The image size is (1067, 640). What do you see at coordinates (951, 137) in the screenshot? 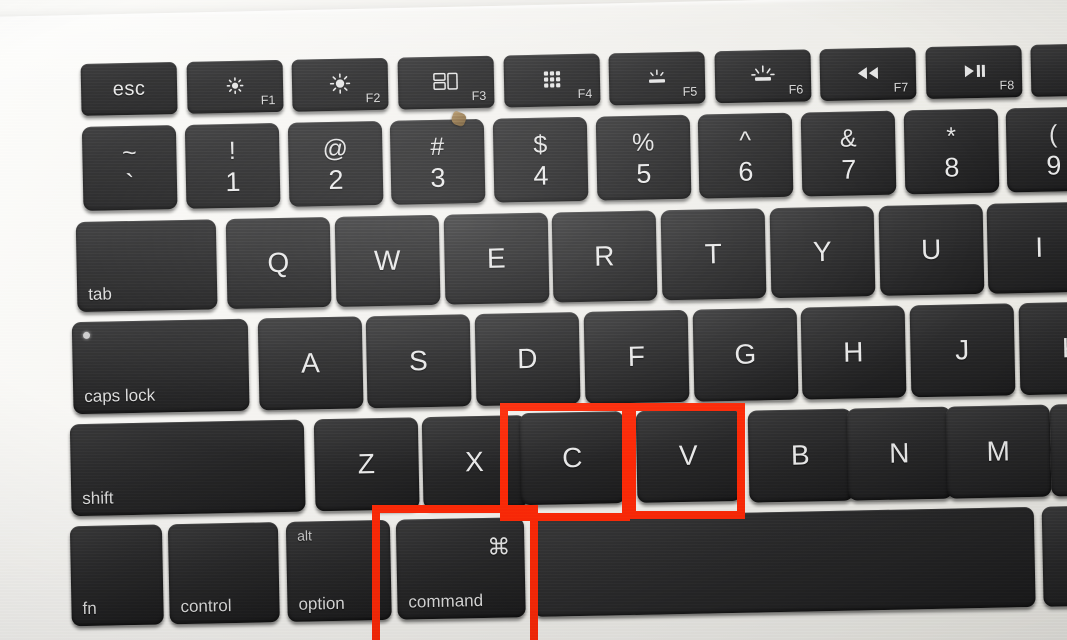
I see `key-upper-label: *` at bounding box center [951, 137].